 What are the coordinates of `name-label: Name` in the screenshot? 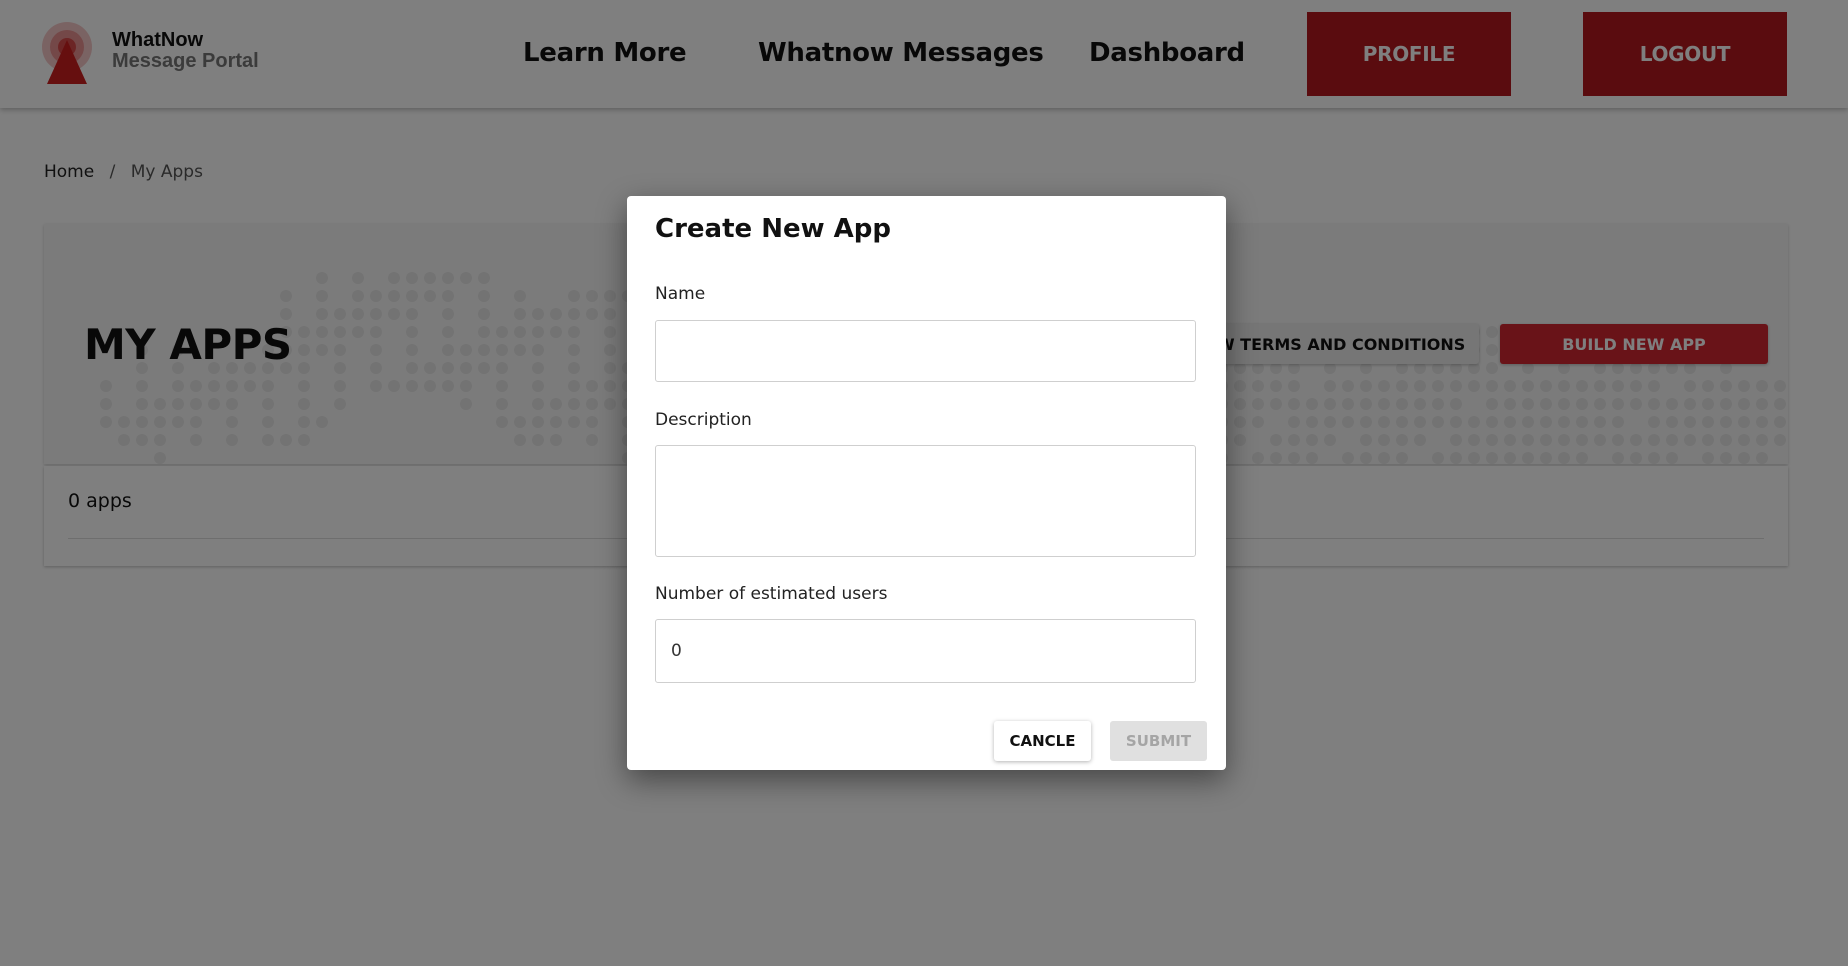 It's located at (680, 294).